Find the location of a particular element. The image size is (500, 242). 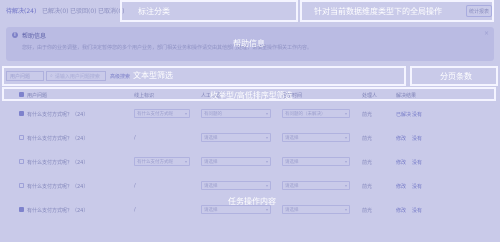

tab-resolved: 已解决(0) is located at coordinates (55, 10).